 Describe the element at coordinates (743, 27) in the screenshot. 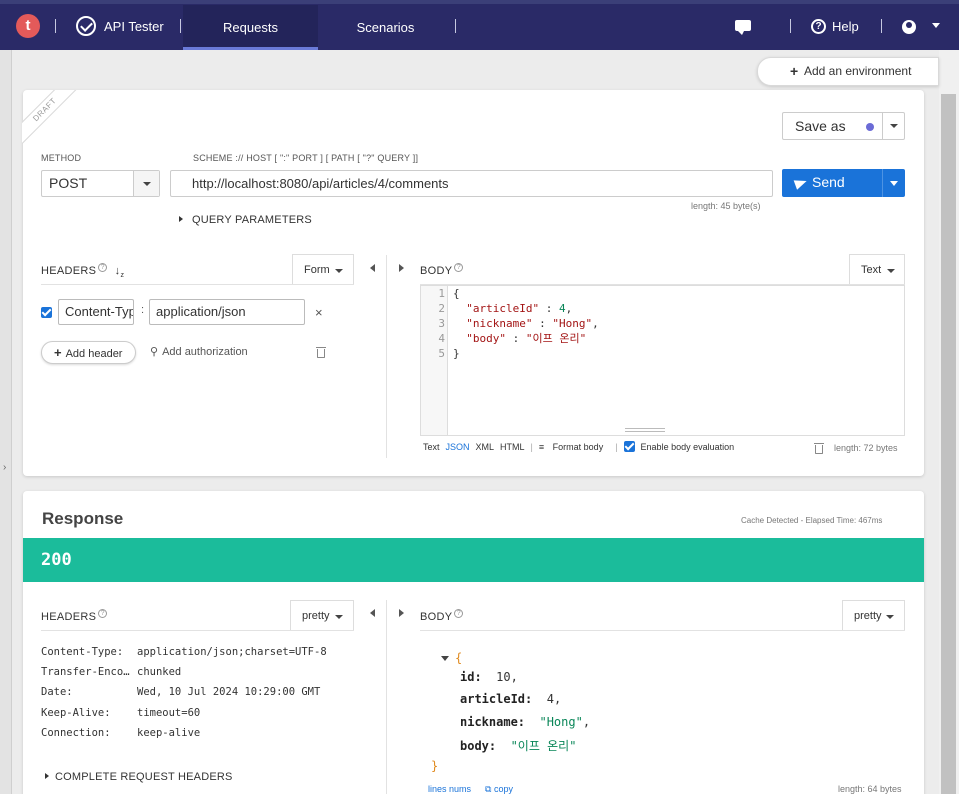

I see `chat-icon` at that location.